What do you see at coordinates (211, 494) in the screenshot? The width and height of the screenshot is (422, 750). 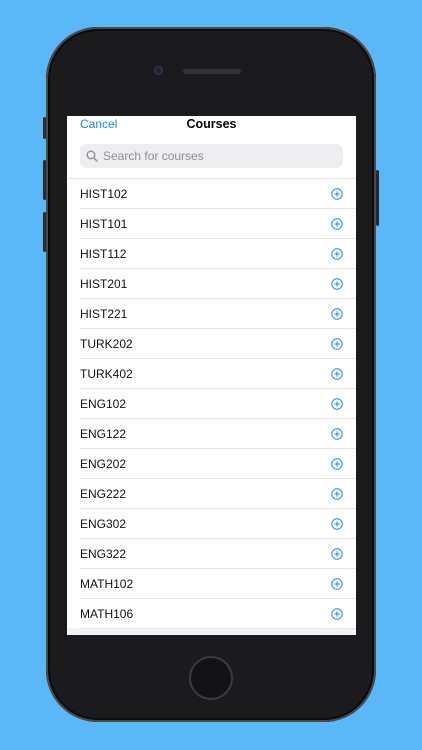 I see `list-item: ENG222` at bounding box center [211, 494].